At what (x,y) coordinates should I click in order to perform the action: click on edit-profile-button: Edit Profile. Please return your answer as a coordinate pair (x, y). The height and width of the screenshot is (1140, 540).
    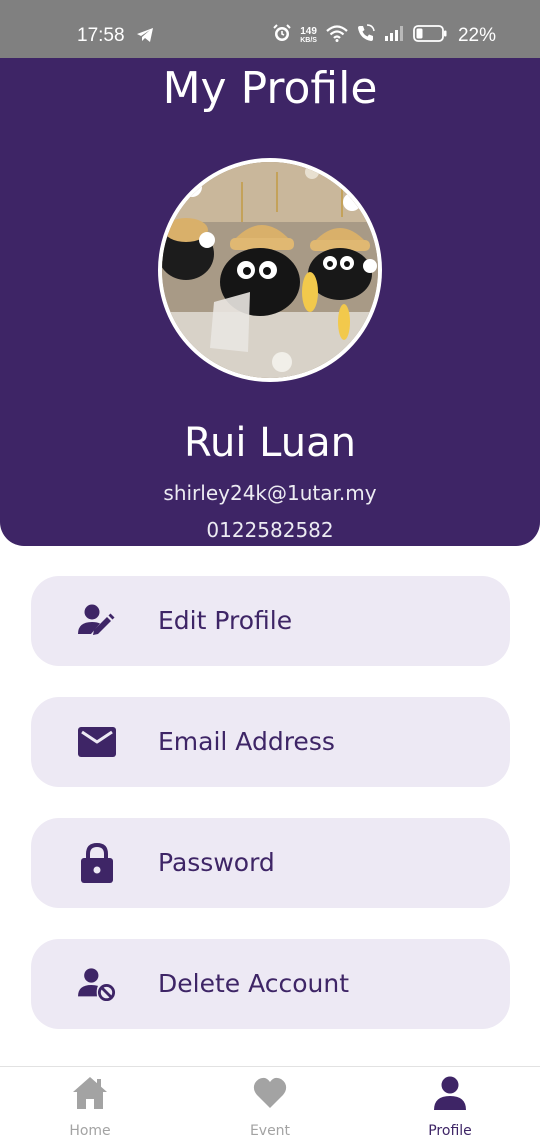
    Looking at the image, I should click on (270, 621).